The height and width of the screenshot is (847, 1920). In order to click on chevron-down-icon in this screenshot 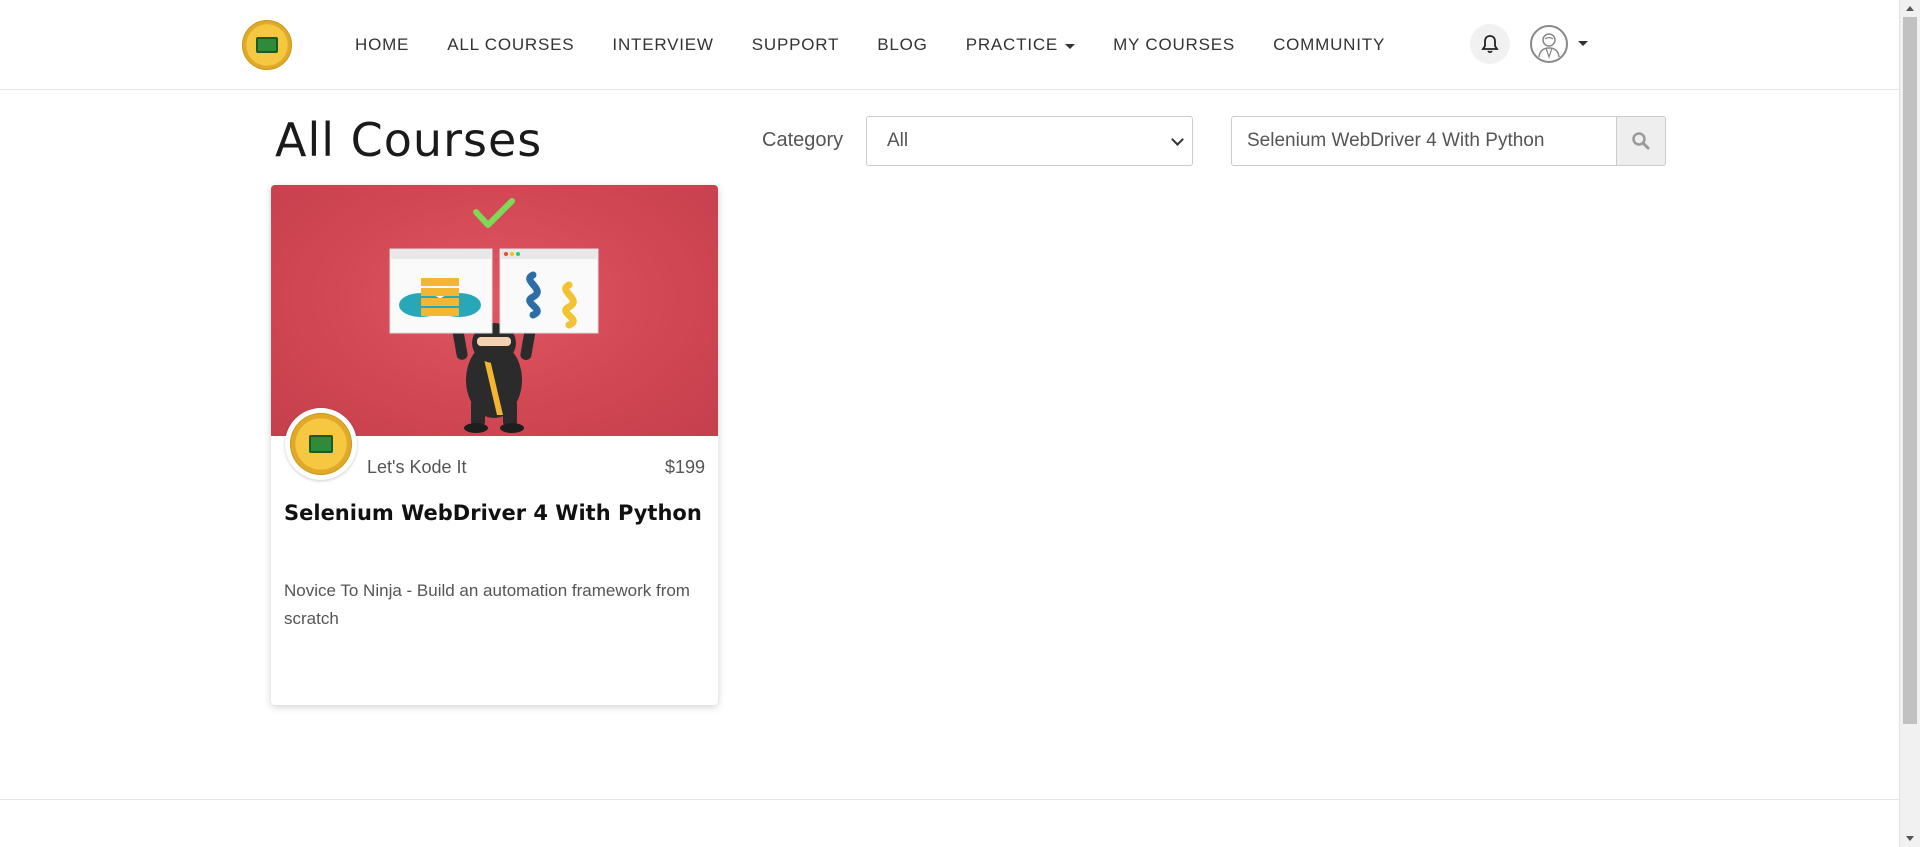, I will do `click(1177, 139)`.